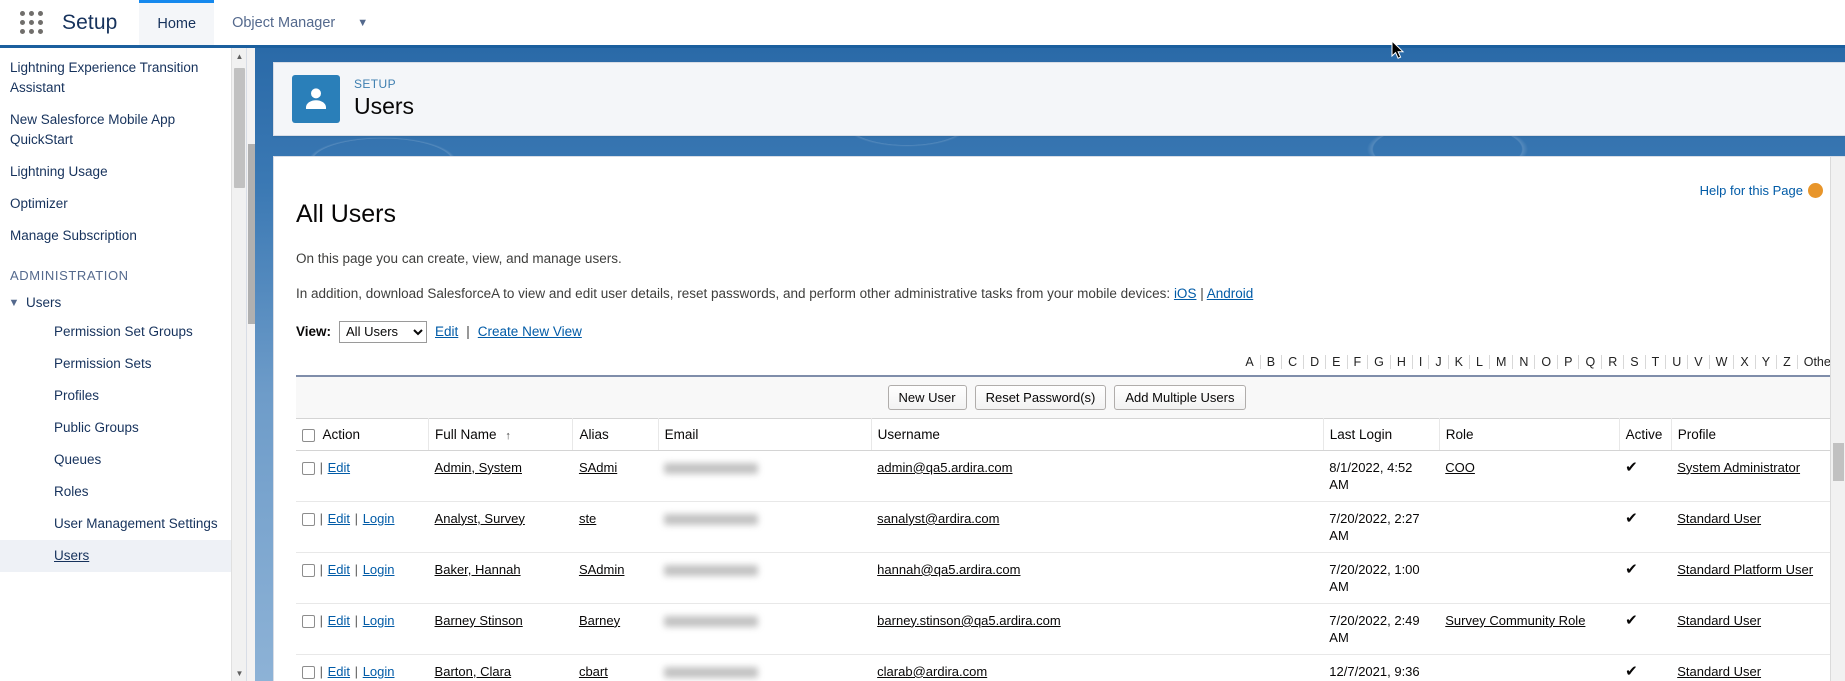  What do you see at coordinates (1787, 361) in the screenshot?
I see `alpha-filter-z: Z` at bounding box center [1787, 361].